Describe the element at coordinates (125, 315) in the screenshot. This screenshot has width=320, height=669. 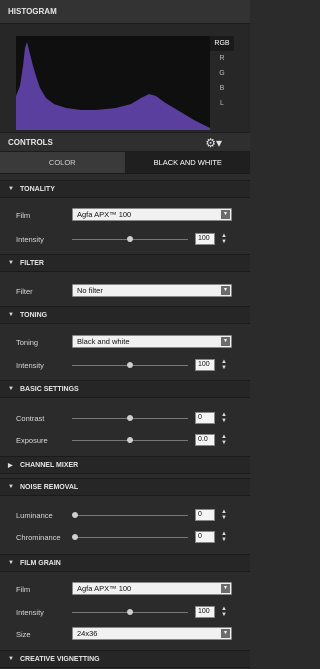
I see `section-toning: ▼ TONING` at that location.